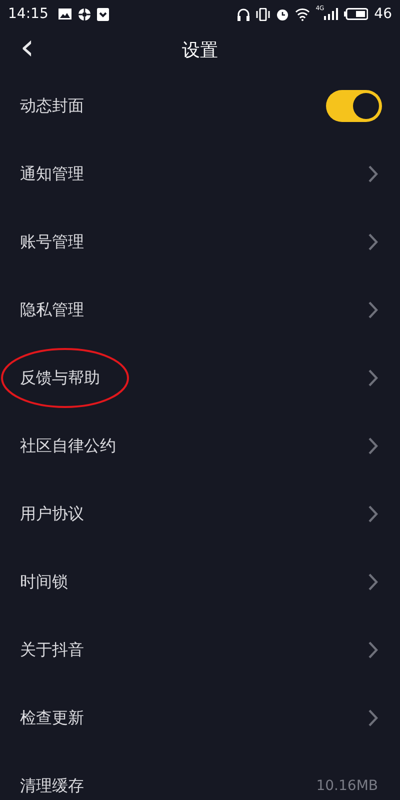  What do you see at coordinates (44, 582) in the screenshot?
I see `setting-label: 时间锁` at bounding box center [44, 582].